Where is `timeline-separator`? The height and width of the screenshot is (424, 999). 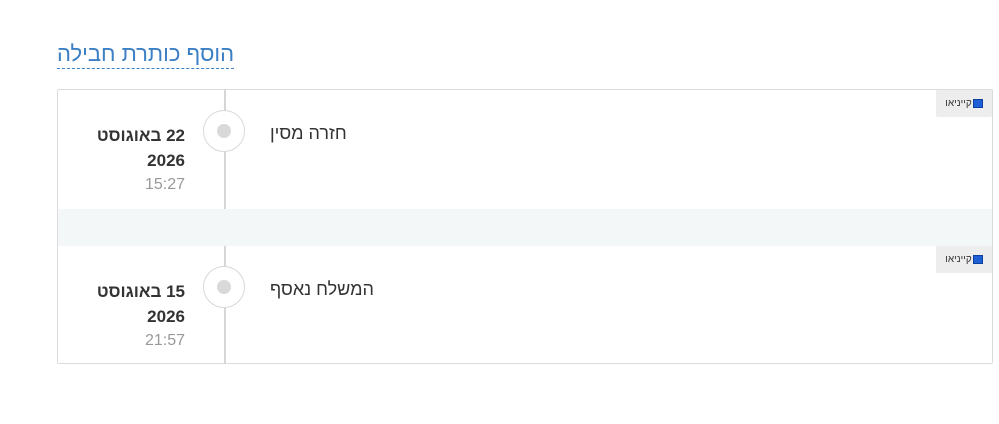
timeline-separator is located at coordinates (525, 227).